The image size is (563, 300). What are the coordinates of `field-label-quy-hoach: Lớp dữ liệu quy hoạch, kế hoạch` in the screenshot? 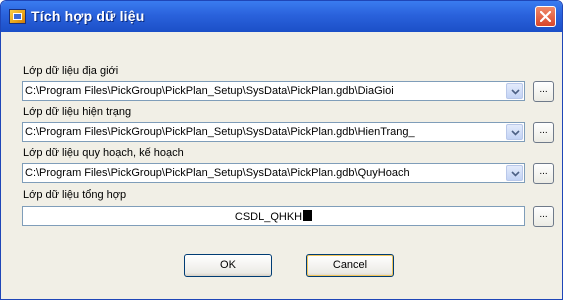 It's located at (103, 153).